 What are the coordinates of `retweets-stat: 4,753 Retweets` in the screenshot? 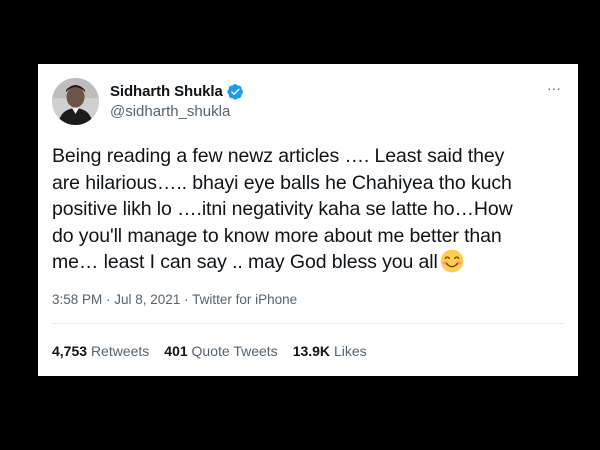 It's located at (100, 351).